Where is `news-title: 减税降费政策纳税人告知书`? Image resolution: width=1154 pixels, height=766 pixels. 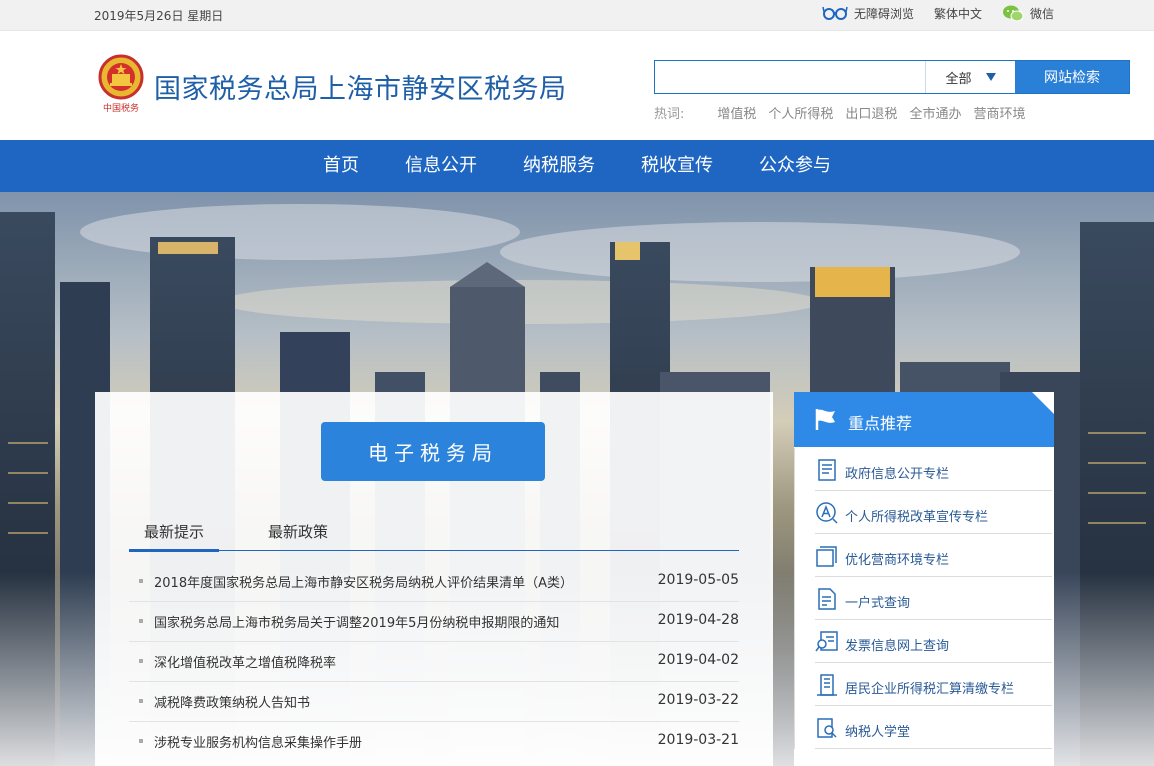 news-title: 减税降费政策纳税人告知书 is located at coordinates (232, 701).